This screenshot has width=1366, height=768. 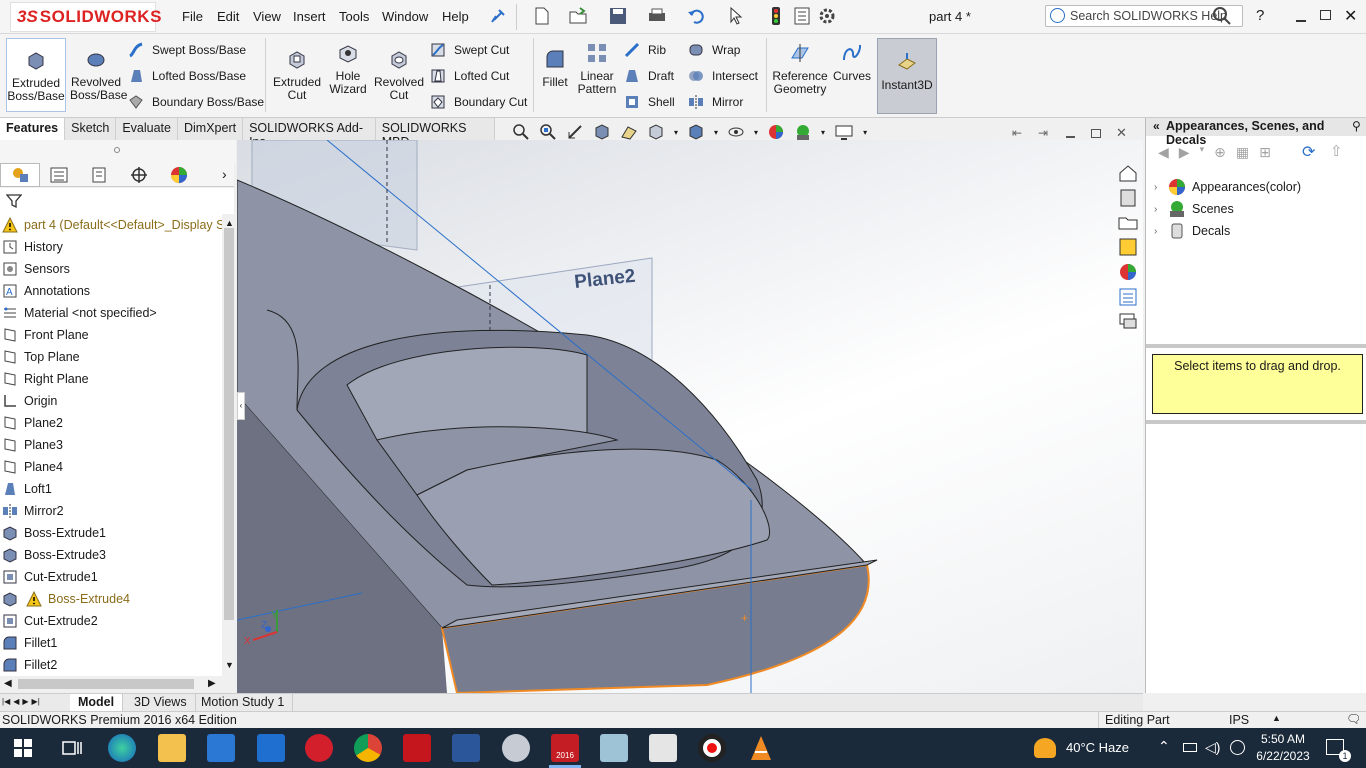 I want to click on previous-view-icon, so click(x=575, y=132).